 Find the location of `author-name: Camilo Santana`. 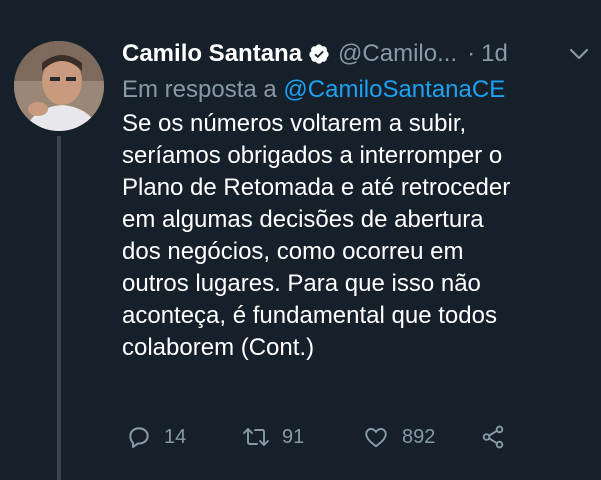

author-name: Camilo Santana is located at coordinates (212, 54).